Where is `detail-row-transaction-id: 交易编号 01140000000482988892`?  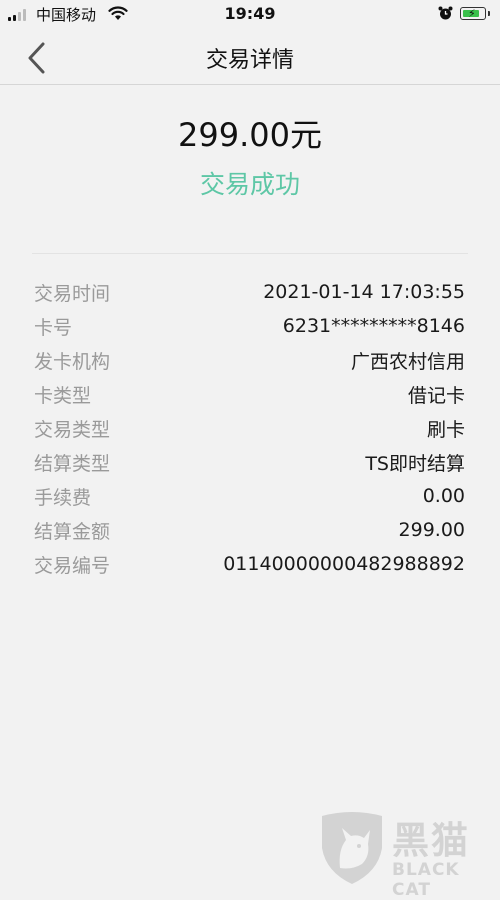
detail-row-transaction-id: 交易编号 01140000000482988892 is located at coordinates (249, 564).